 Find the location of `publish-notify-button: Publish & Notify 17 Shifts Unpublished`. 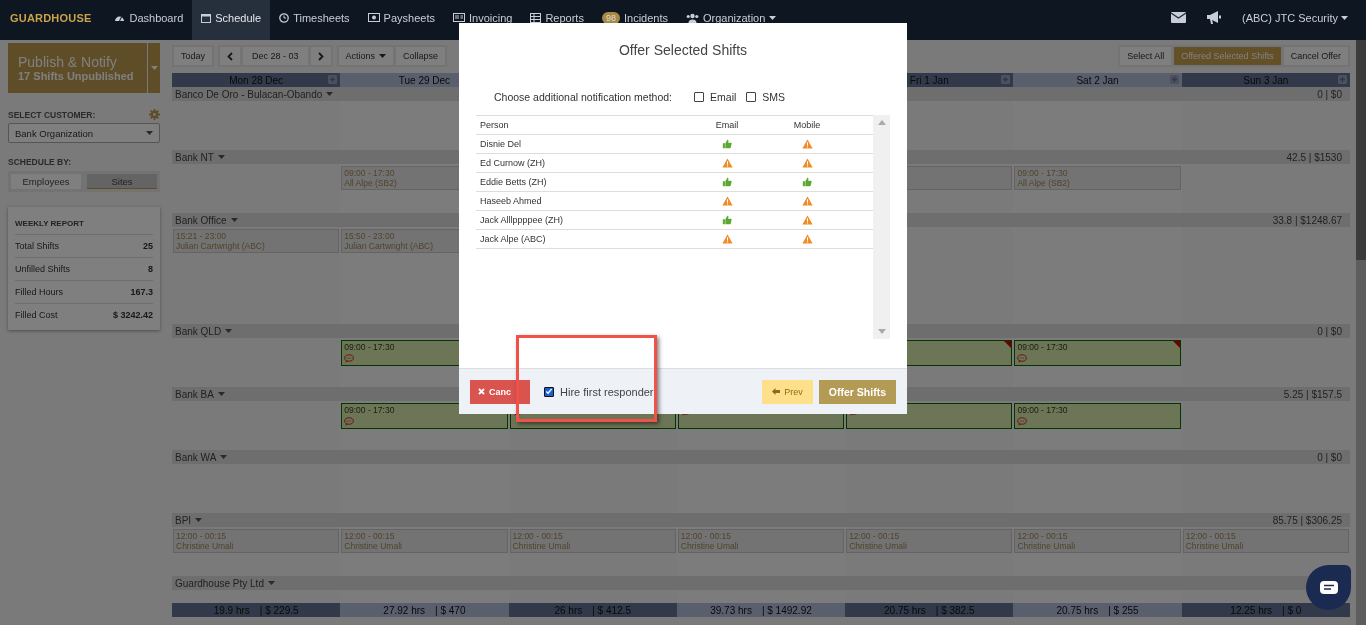

publish-notify-button: Publish & Notify 17 Shifts Unpublished is located at coordinates (77, 68).